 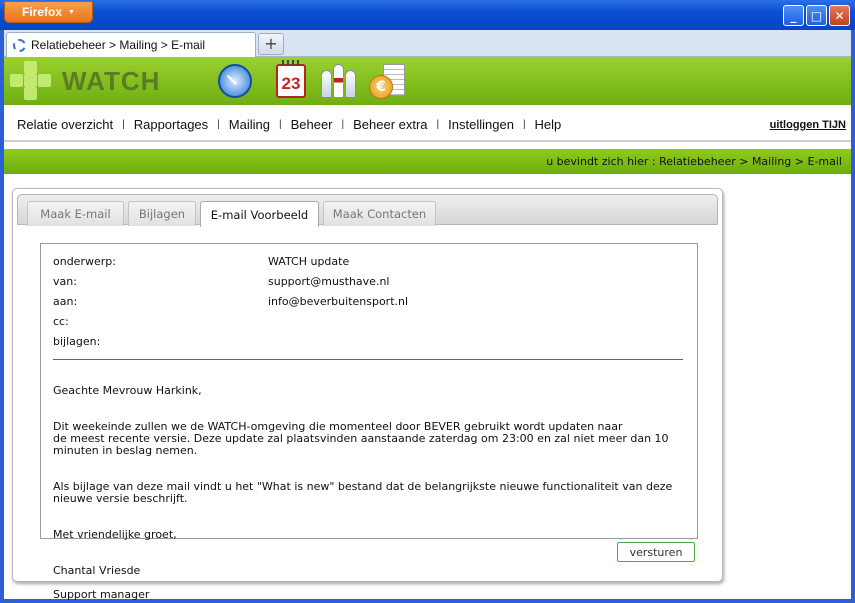 What do you see at coordinates (235, 81) in the screenshot?
I see `clock-icon` at bounding box center [235, 81].